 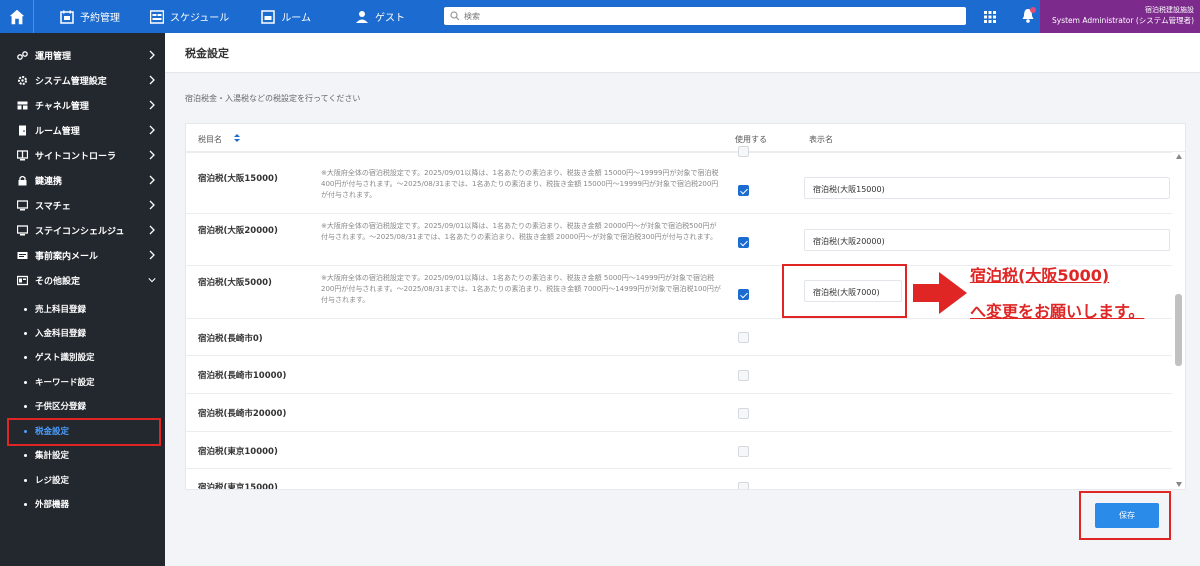 What do you see at coordinates (987, 188) in the screenshot?
I see `display-name-input: 宿泊税(大阪15000)` at bounding box center [987, 188].